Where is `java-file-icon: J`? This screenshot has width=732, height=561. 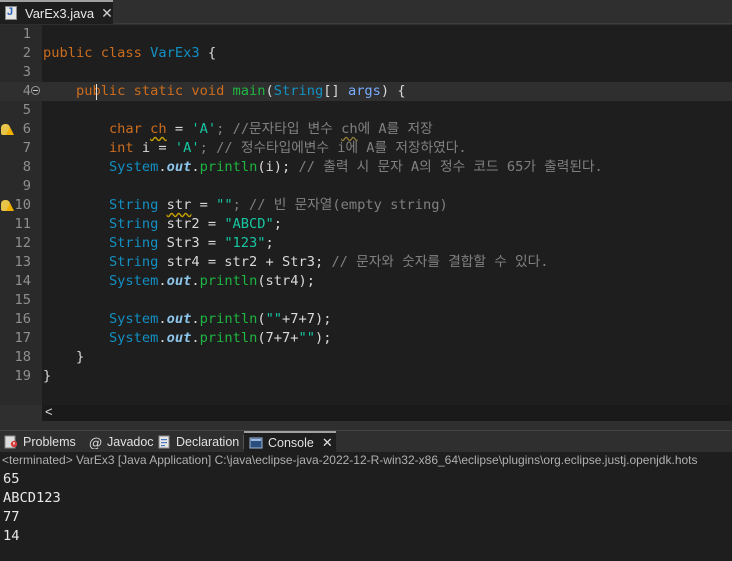
java-file-icon: J is located at coordinates (11, 13).